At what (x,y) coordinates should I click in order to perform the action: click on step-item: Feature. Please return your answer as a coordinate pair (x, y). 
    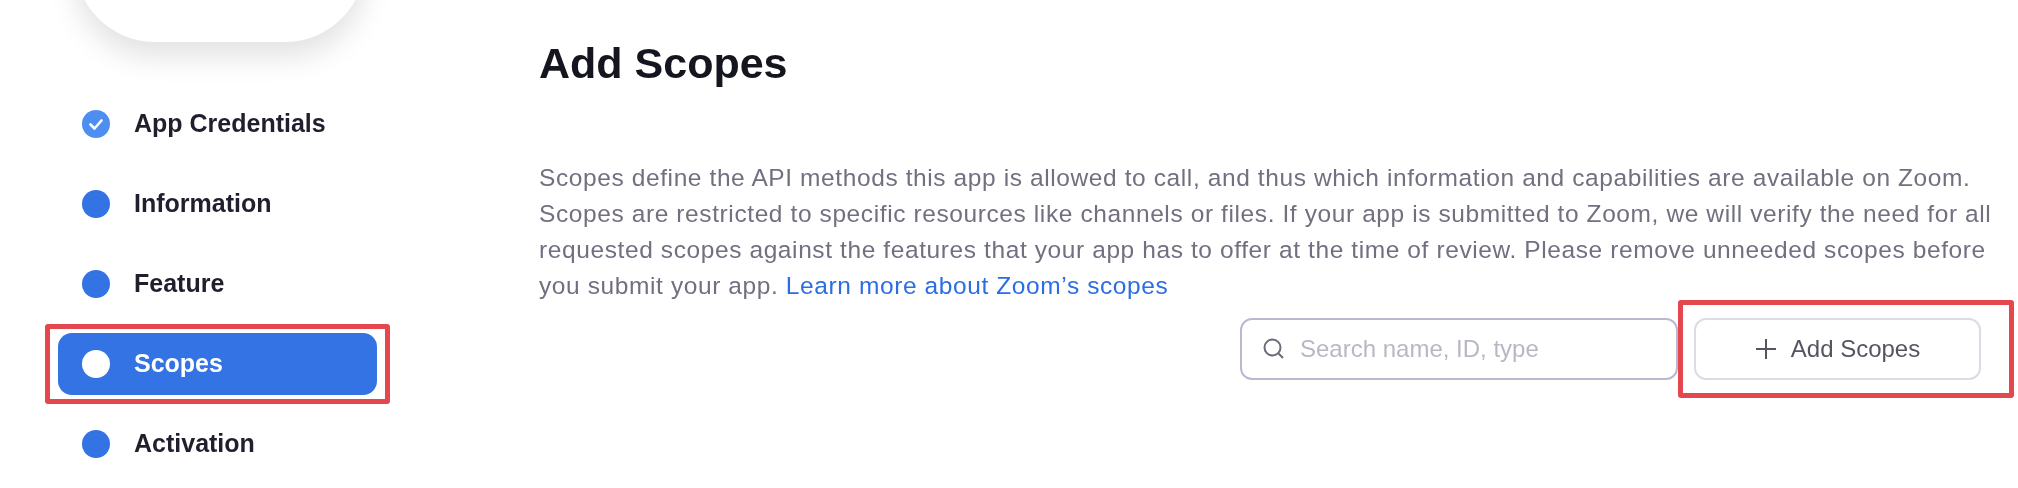
    Looking at the image, I should click on (217, 284).